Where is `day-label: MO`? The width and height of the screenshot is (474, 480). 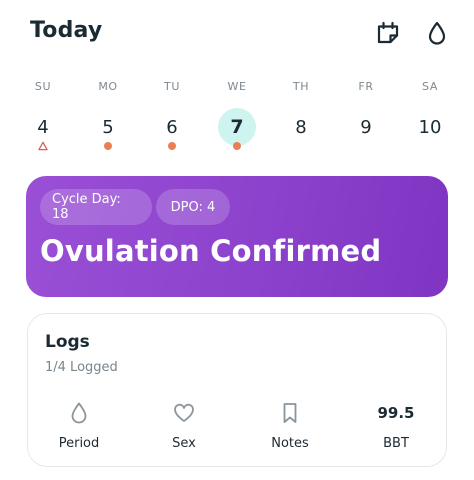 day-label: MO is located at coordinates (108, 86).